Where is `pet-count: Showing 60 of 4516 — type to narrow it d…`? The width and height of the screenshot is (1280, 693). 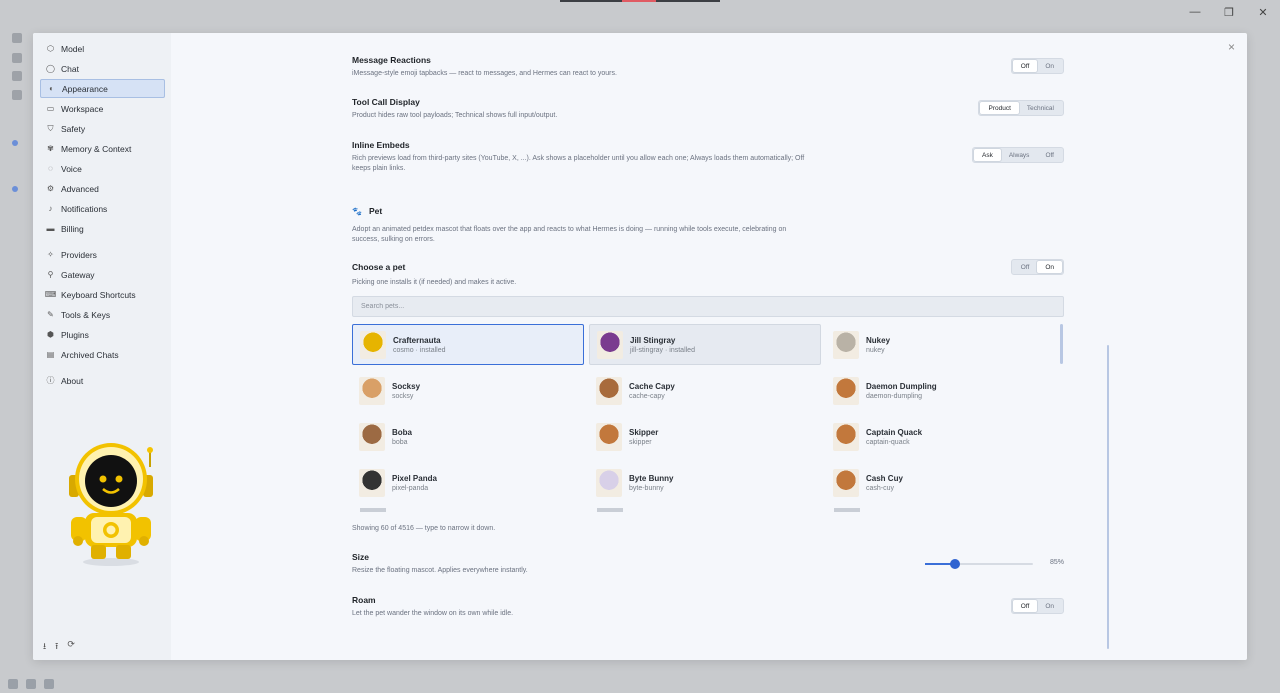 pet-count: Showing 60 of 4516 — type to narrow it d… is located at coordinates (708, 529).